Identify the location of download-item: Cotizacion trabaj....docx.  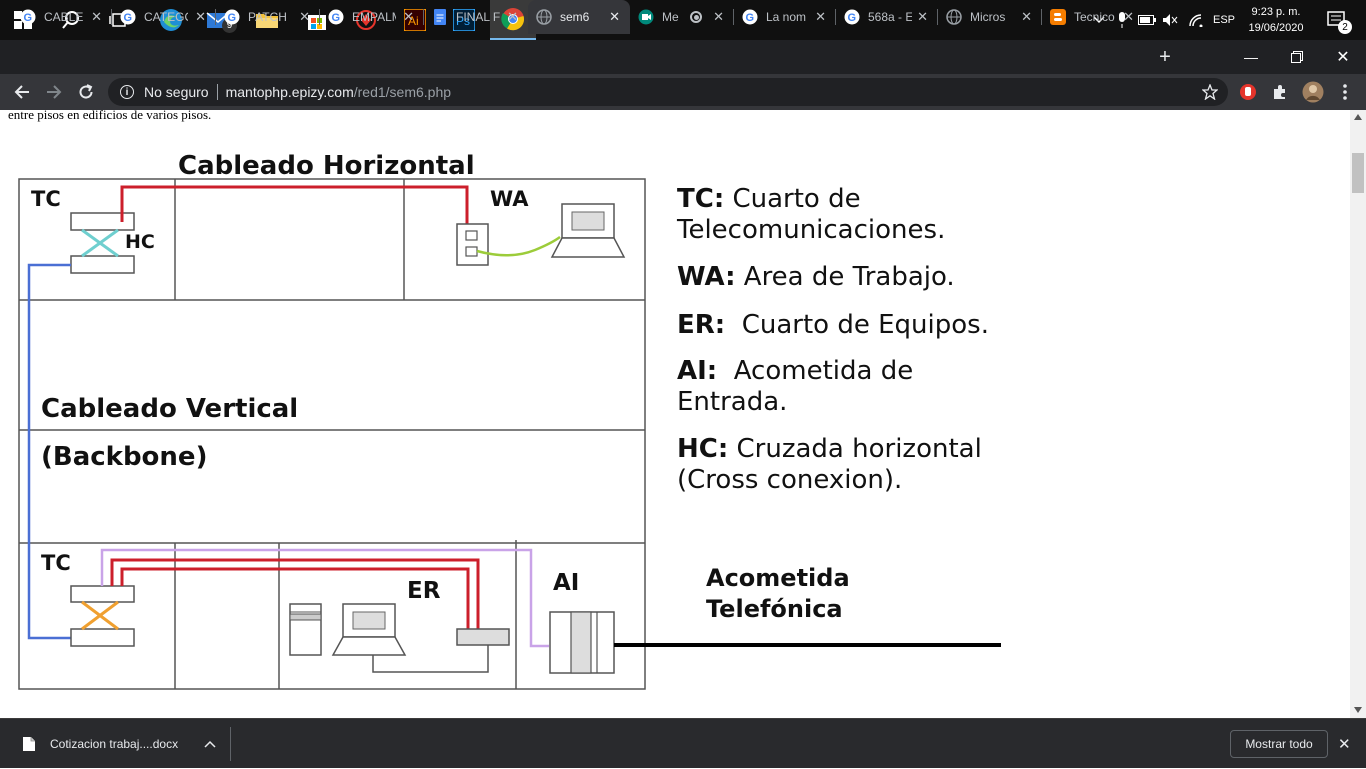
(113, 744).